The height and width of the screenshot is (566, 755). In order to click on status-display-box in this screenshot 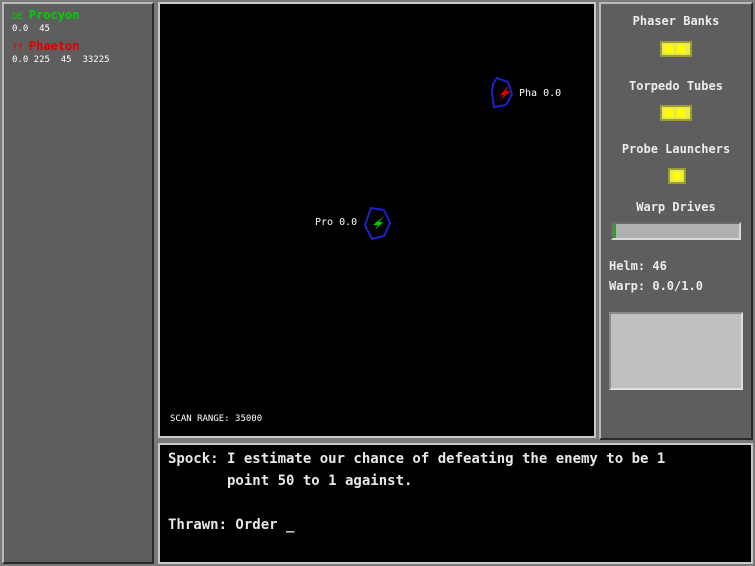, I will do `click(676, 351)`.